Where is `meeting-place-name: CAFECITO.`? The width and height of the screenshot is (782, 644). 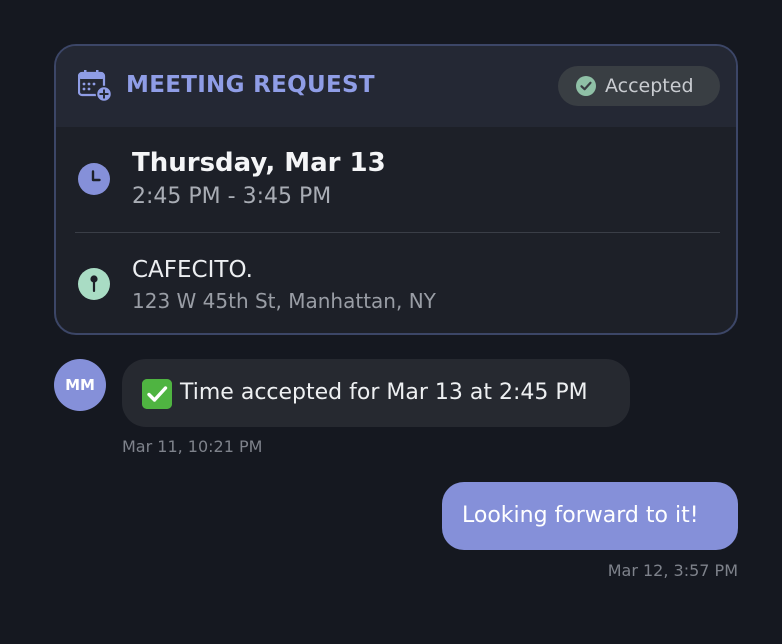 meeting-place-name: CAFECITO. is located at coordinates (192, 270).